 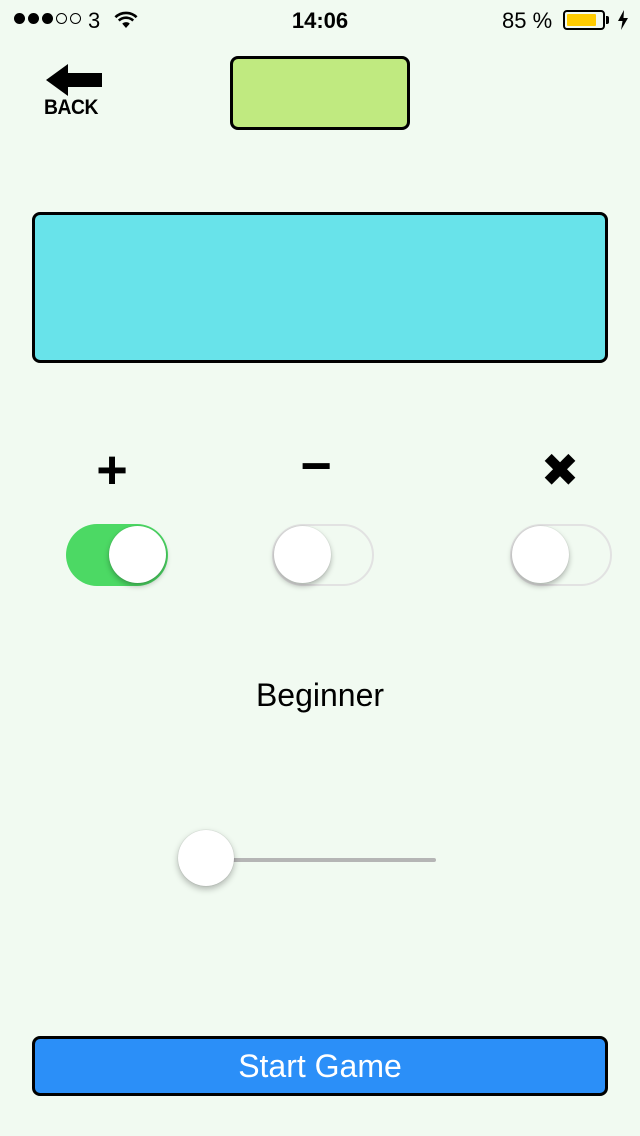 What do you see at coordinates (321, 860) in the screenshot?
I see `slider-track` at bounding box center [321, 860].